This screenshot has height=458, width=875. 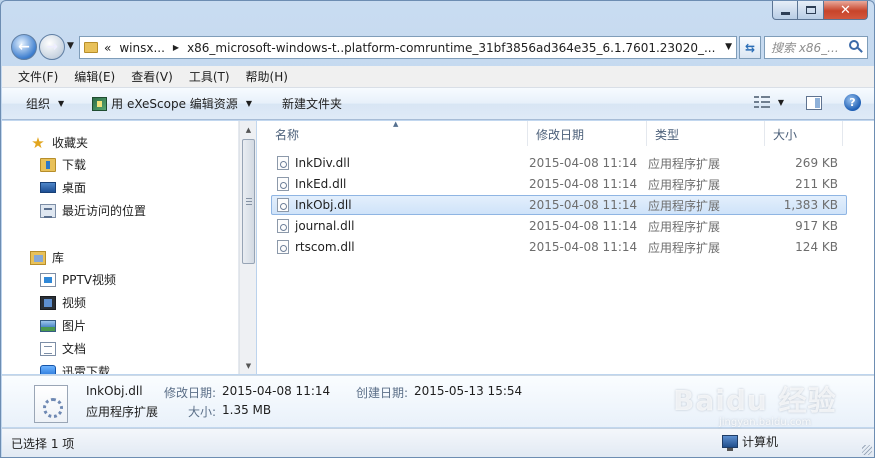 I want to click on selection-count: 已选择 1 项, so click(x=43, y=444).